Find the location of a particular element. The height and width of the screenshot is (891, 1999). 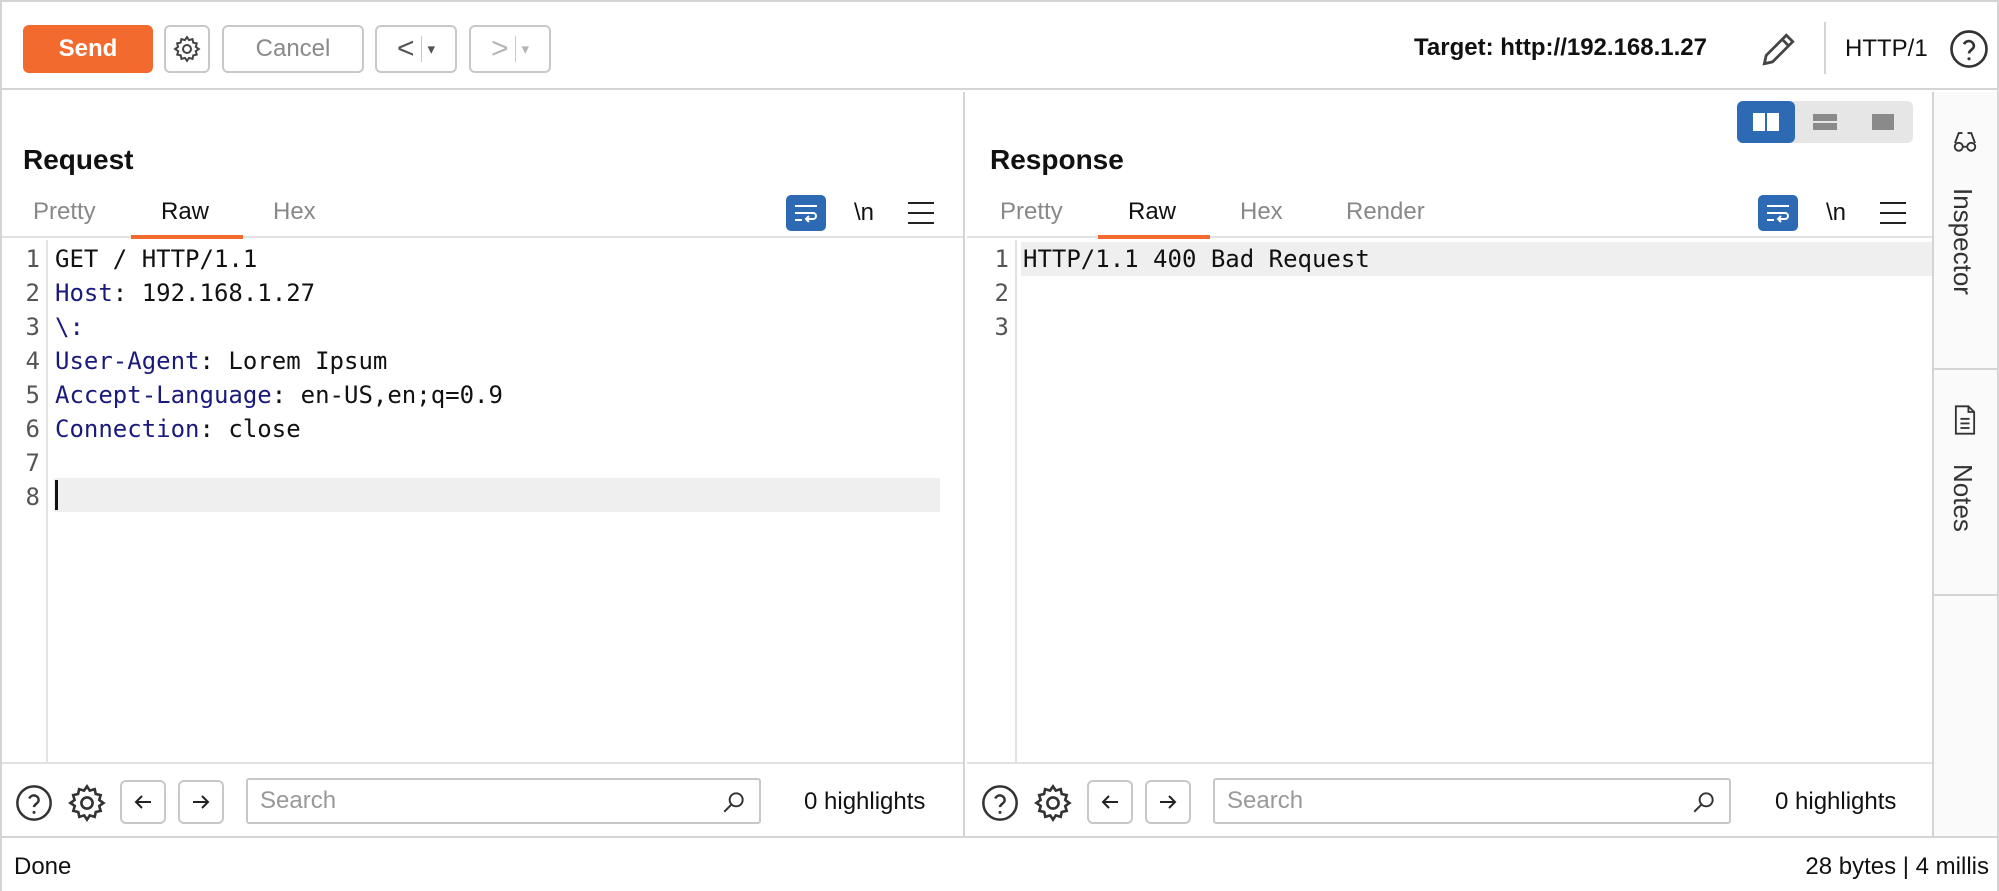

request-search-bar: 0 highlights is located at coordinates (482, 799).